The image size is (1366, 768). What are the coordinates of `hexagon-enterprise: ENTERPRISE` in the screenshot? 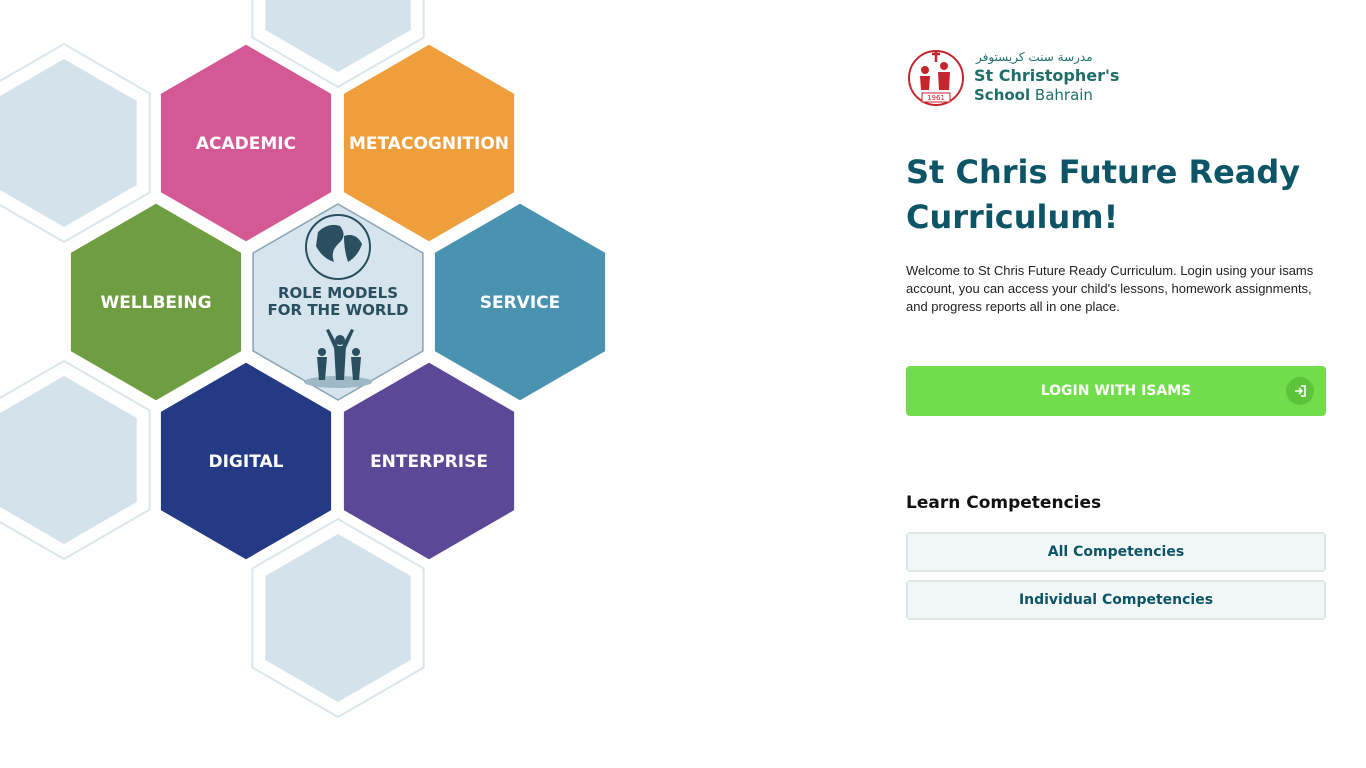 It's located at (429, 461).